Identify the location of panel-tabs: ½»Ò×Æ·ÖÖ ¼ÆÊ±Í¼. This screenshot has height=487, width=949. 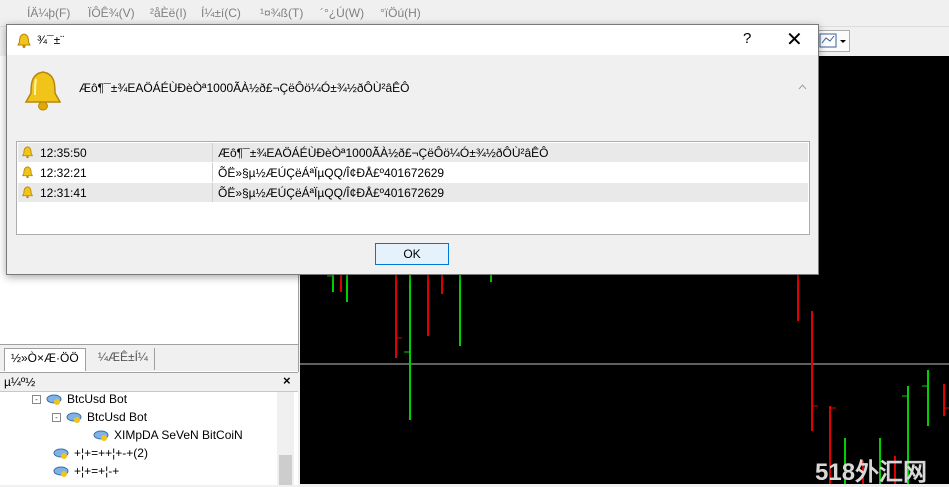
(149, 357).